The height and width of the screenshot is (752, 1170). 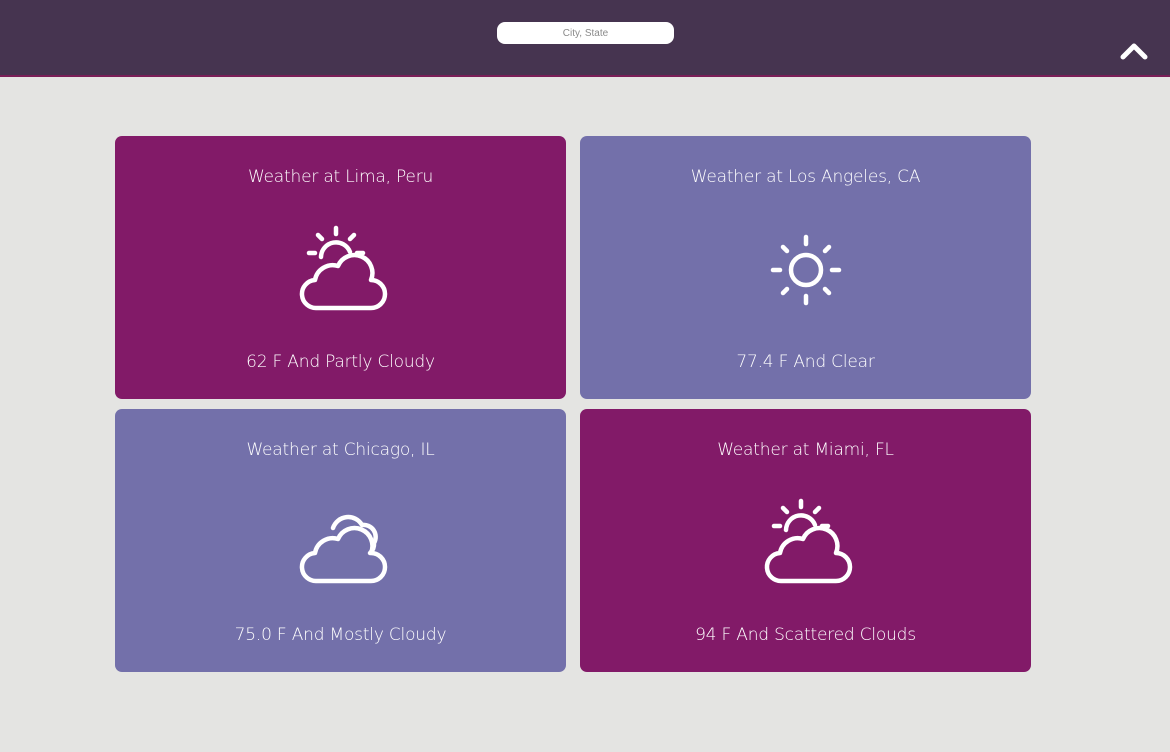 What do you see at coordinates (805, 635) in the screenshot?
I see `card-conditions: 94 F And Scattered Clouds` at bounding box center [805, 635].